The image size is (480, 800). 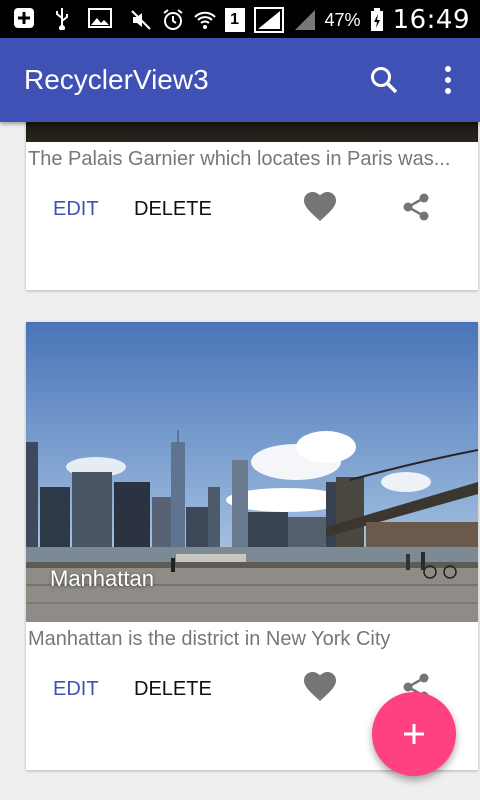 What do you see at coordinates (102, 578) in the screenshot?
I see `card-title: Manhattan` at bounding box center [102, 578].